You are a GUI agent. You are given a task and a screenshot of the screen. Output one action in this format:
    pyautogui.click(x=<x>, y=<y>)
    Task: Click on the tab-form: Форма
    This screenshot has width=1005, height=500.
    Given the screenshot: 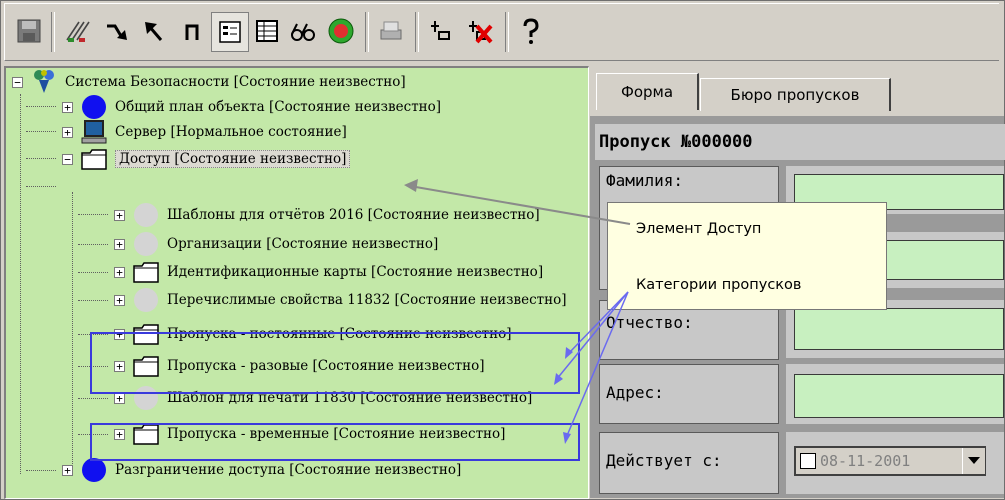 What is the action you would take?
    pyautogui.click(x=647, y=91)
    